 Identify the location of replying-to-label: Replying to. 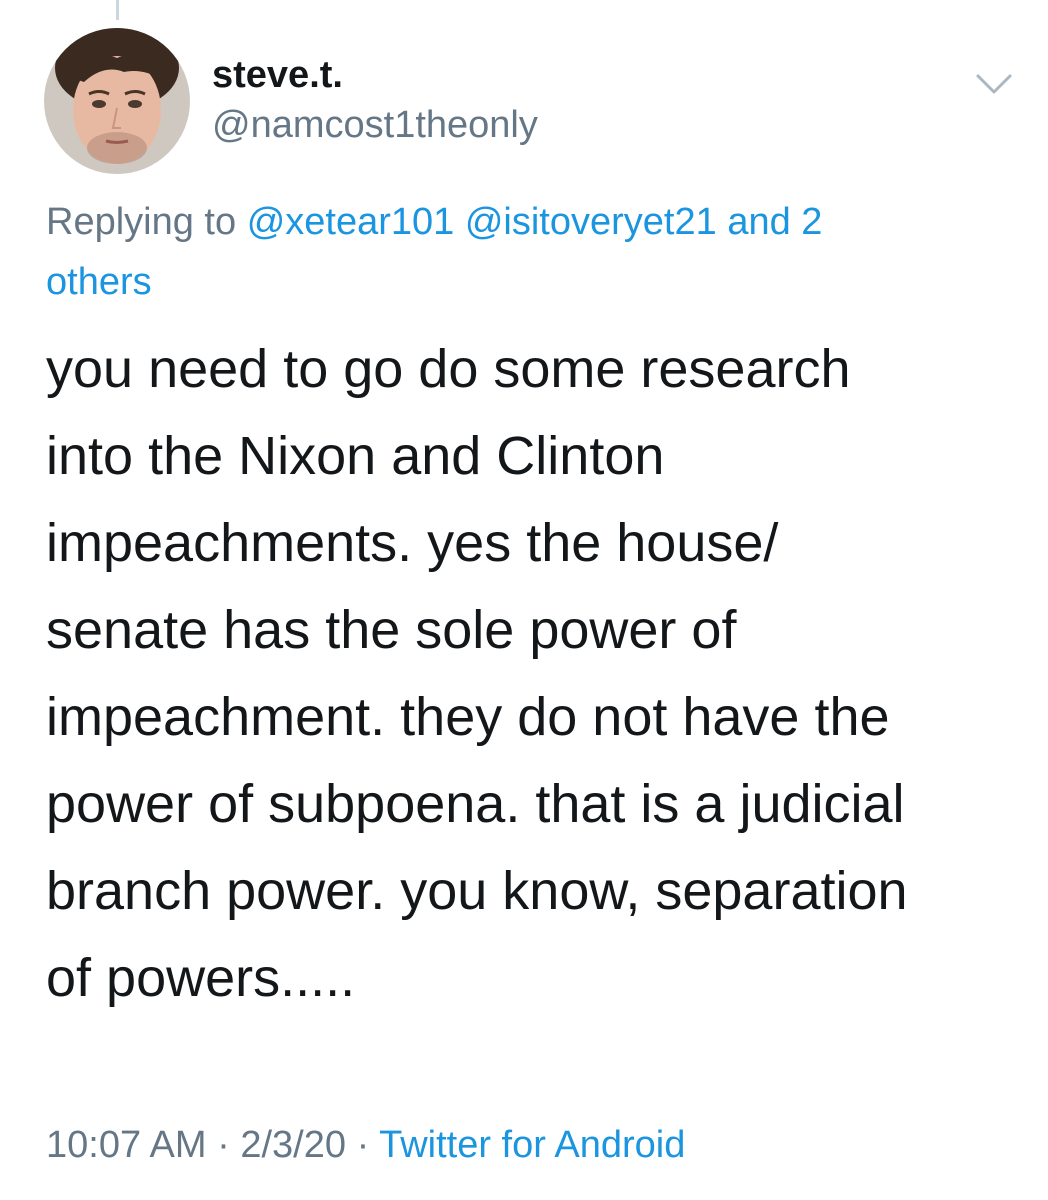
(141, 222).